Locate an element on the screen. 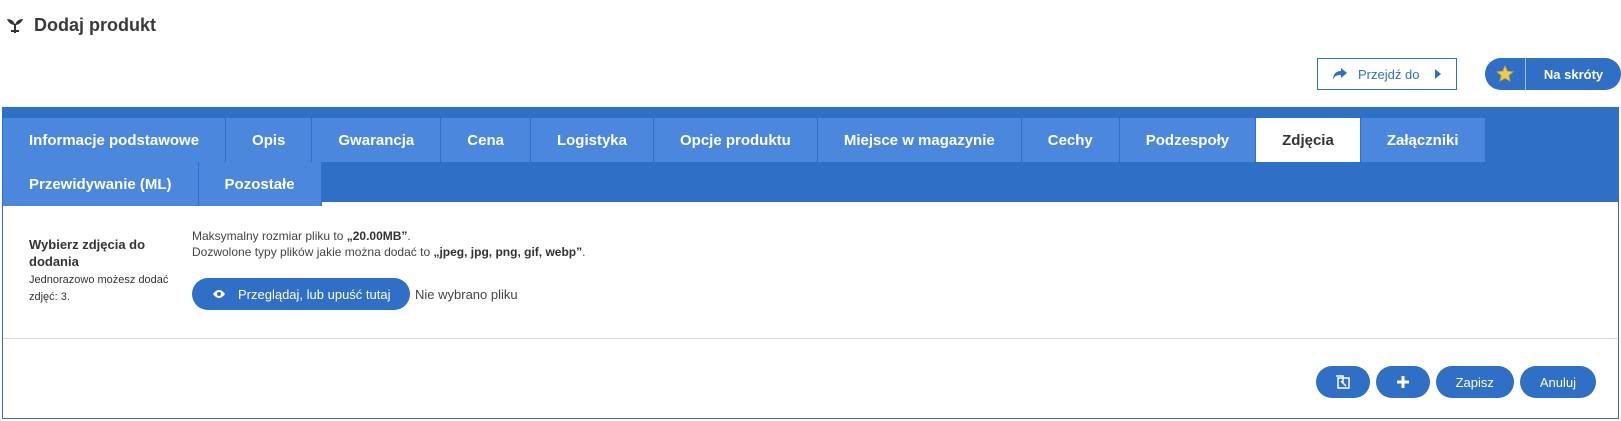  page-header: Dodaj produkt is located at coordinates (78, 25).